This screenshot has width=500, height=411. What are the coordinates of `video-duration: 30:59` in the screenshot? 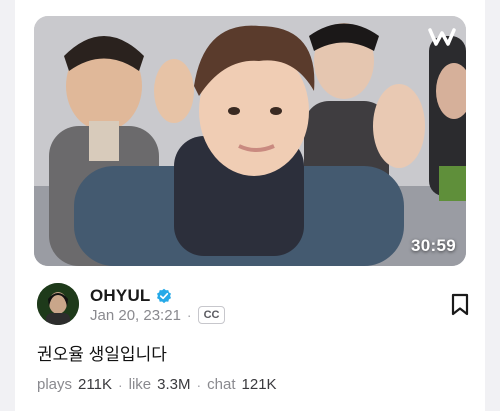 It's located at (433, 245).